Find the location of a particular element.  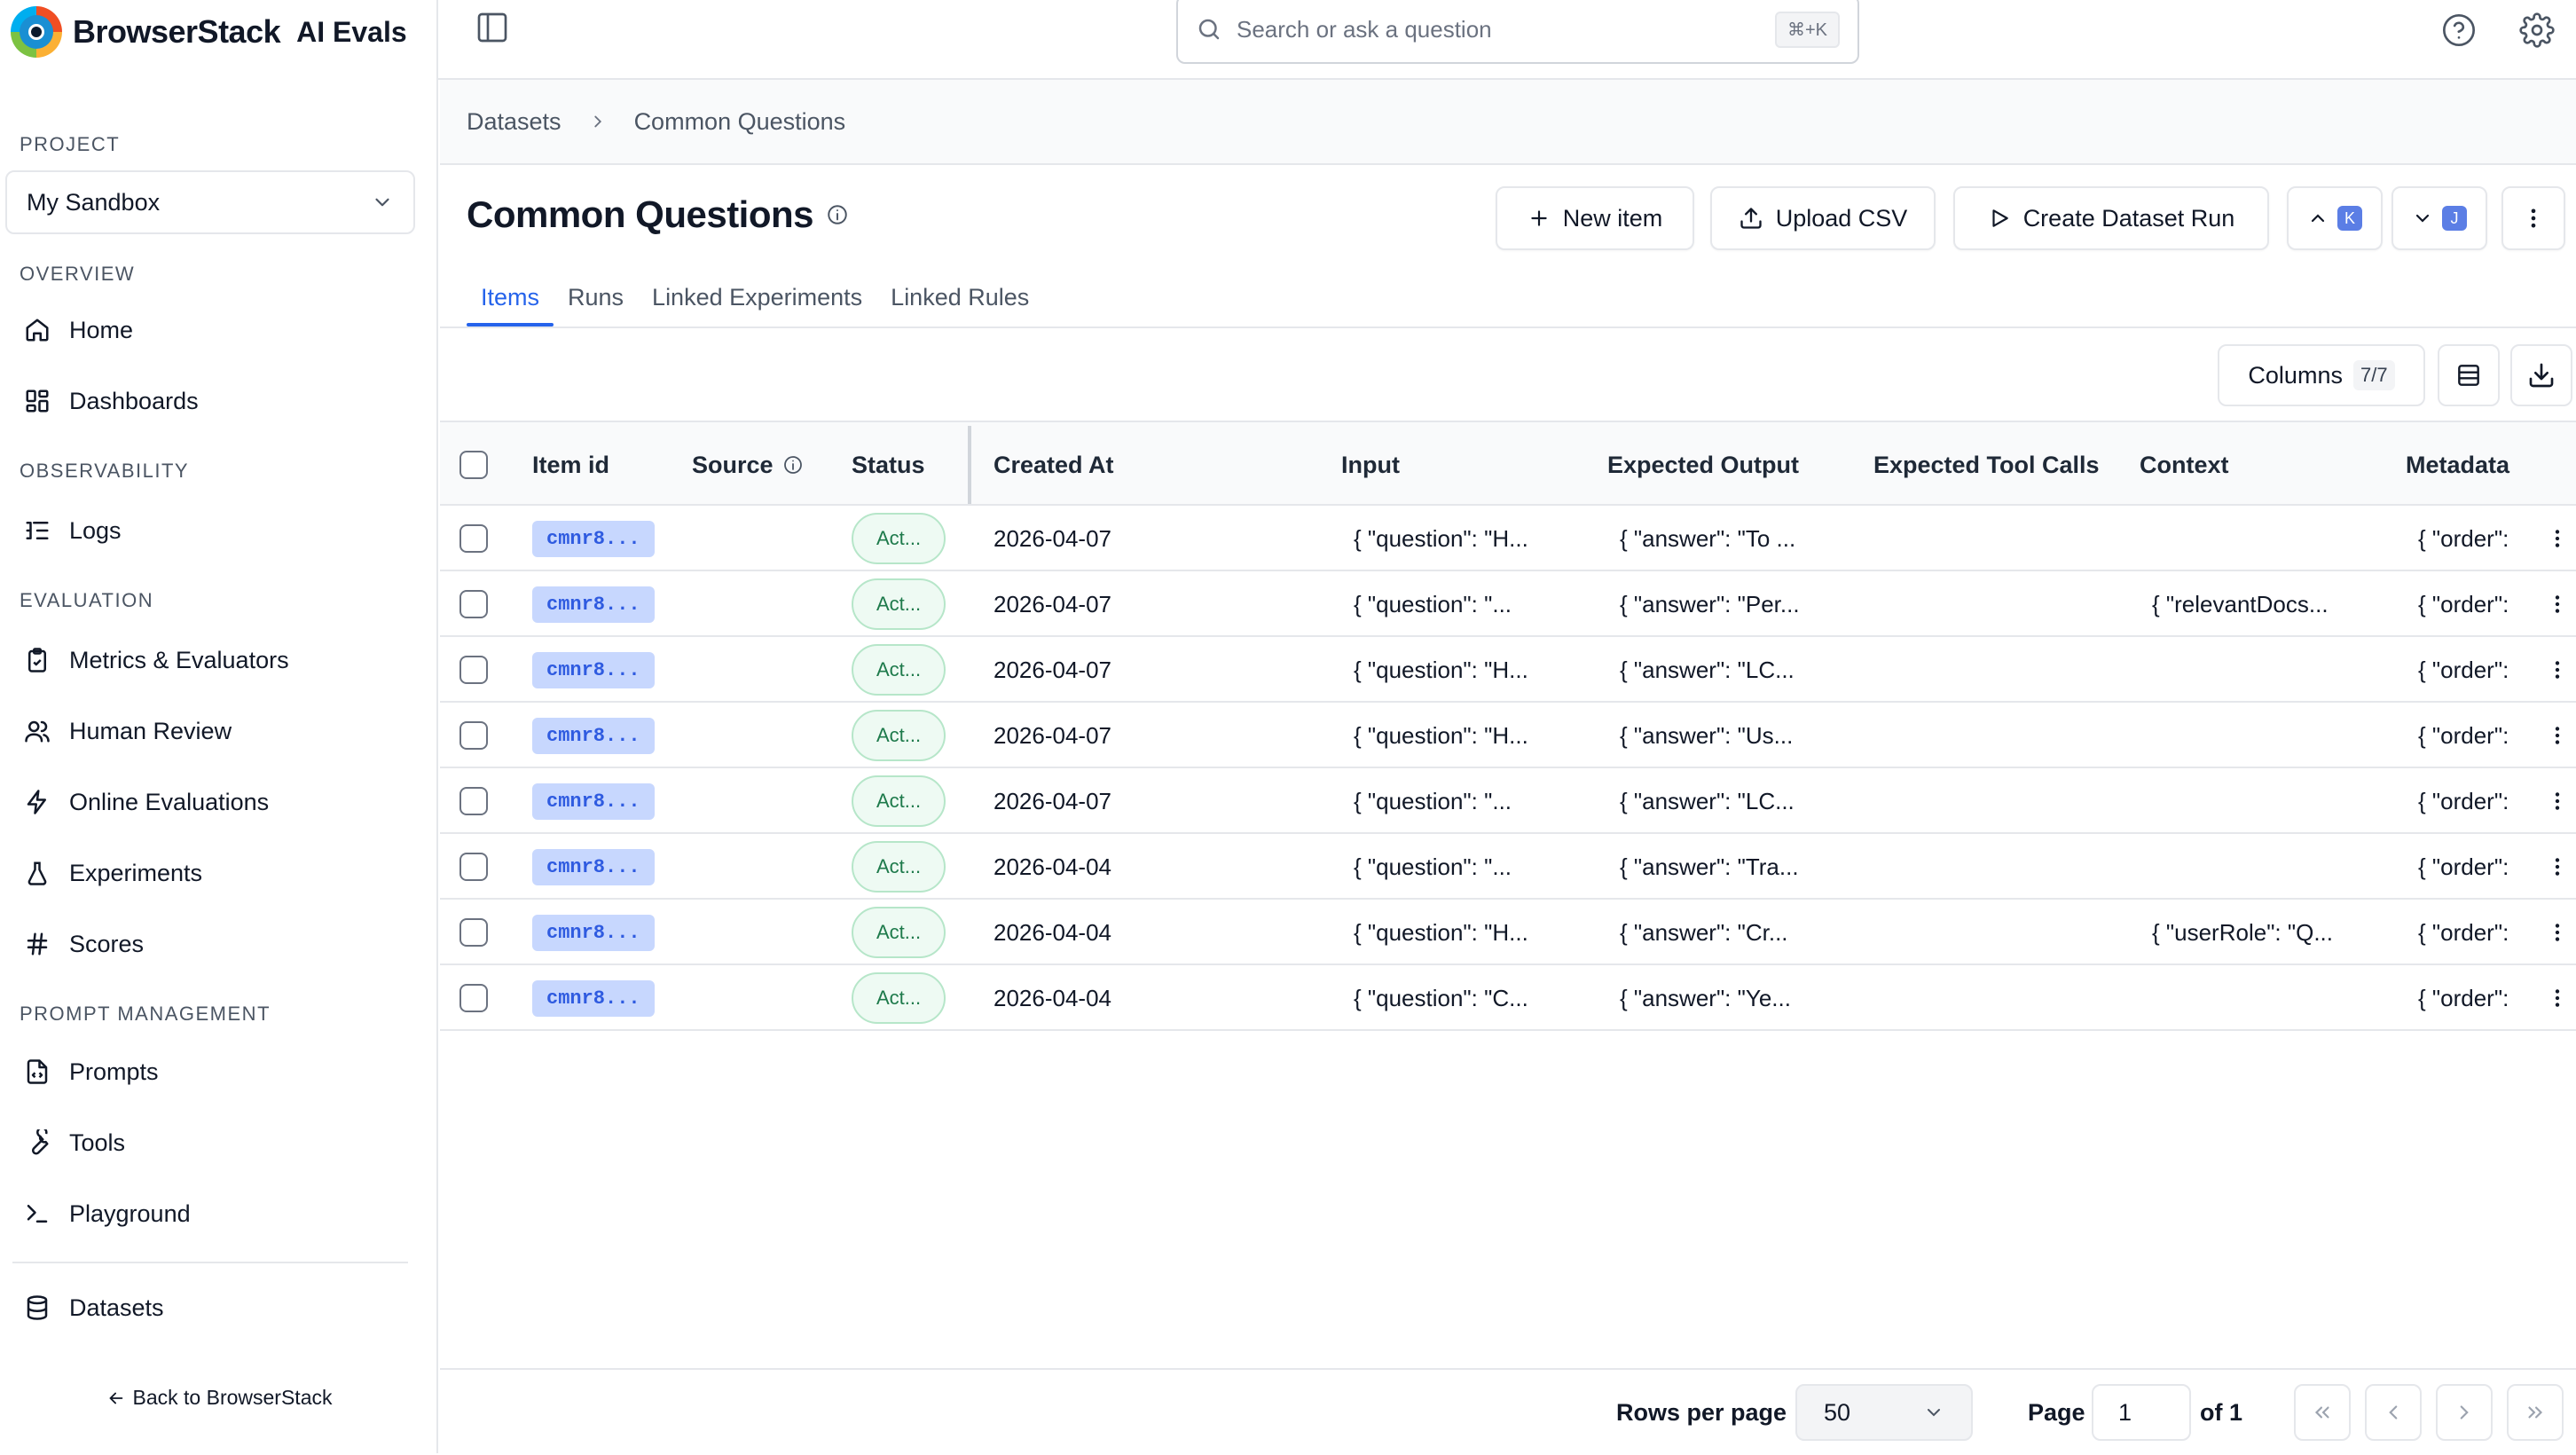

header-metadata: Metadata is located at coordinates (2457, 464).